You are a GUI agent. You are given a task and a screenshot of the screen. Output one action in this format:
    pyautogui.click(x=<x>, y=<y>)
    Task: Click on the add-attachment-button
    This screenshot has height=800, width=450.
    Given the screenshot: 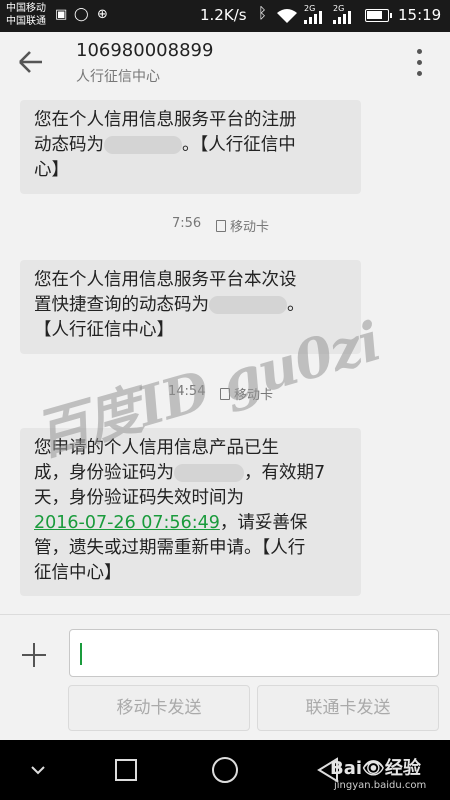 What is the action you would take?
    pyautogui.click(x=34, y=655)
    